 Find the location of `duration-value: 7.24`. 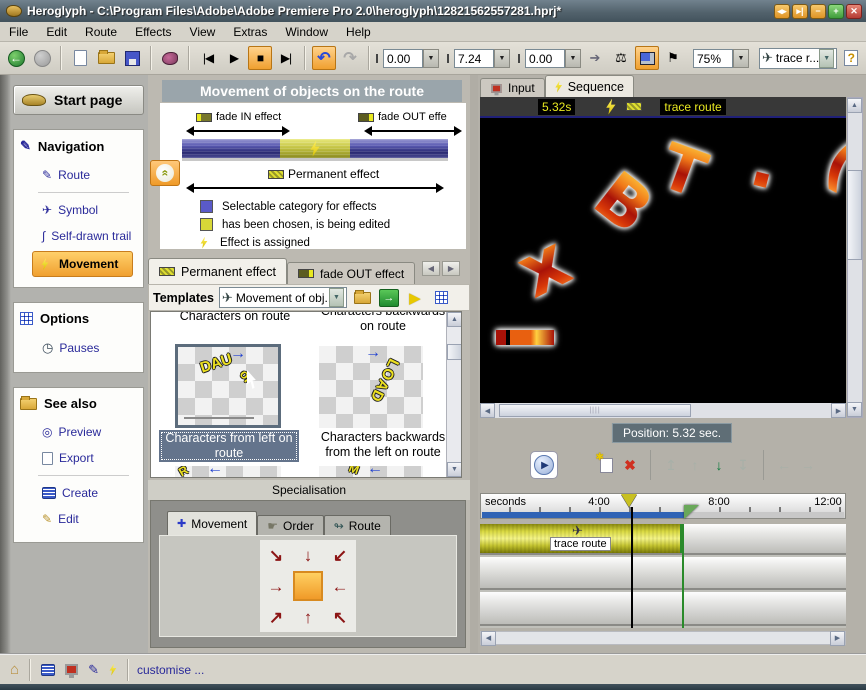

duration-value: 7.24 is located at coordinates (474, 58).